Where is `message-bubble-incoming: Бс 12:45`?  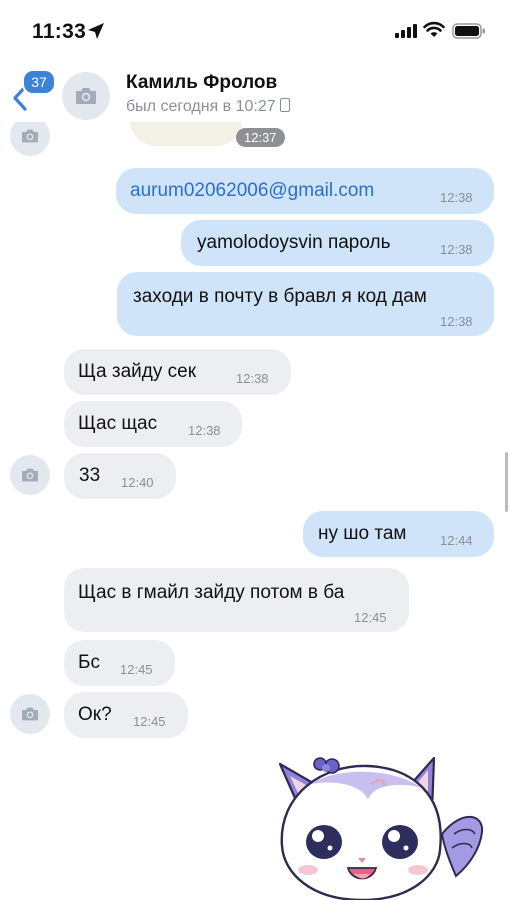
message-bubble-incoming: Бс 12:45 is located at coordinates (119, 663).